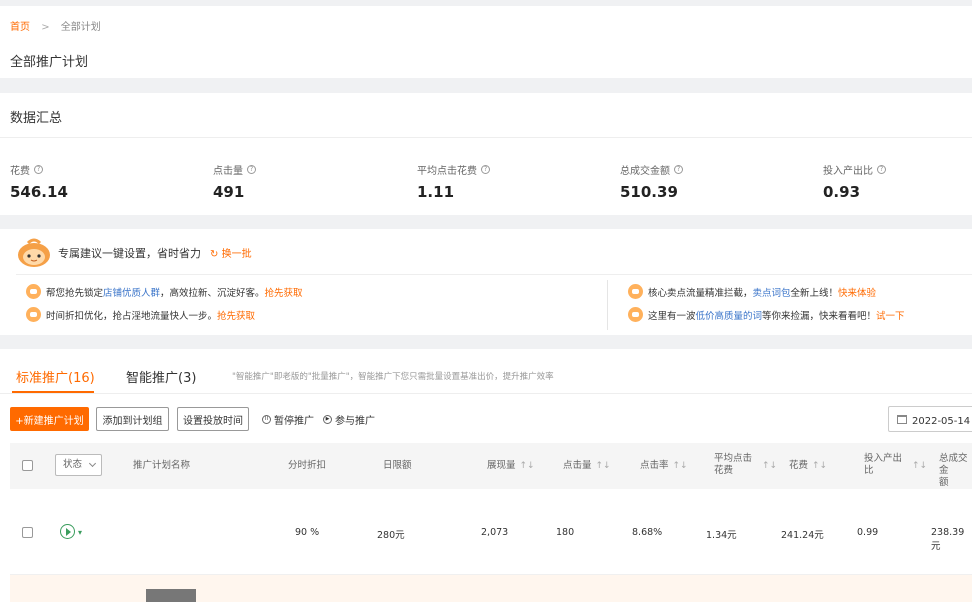 The height and width of the screenshot is (602, 972). What do you see at coordinates (486, 137) in the screenshot?
I see `summary-divider` at bounding box center [486, 137].